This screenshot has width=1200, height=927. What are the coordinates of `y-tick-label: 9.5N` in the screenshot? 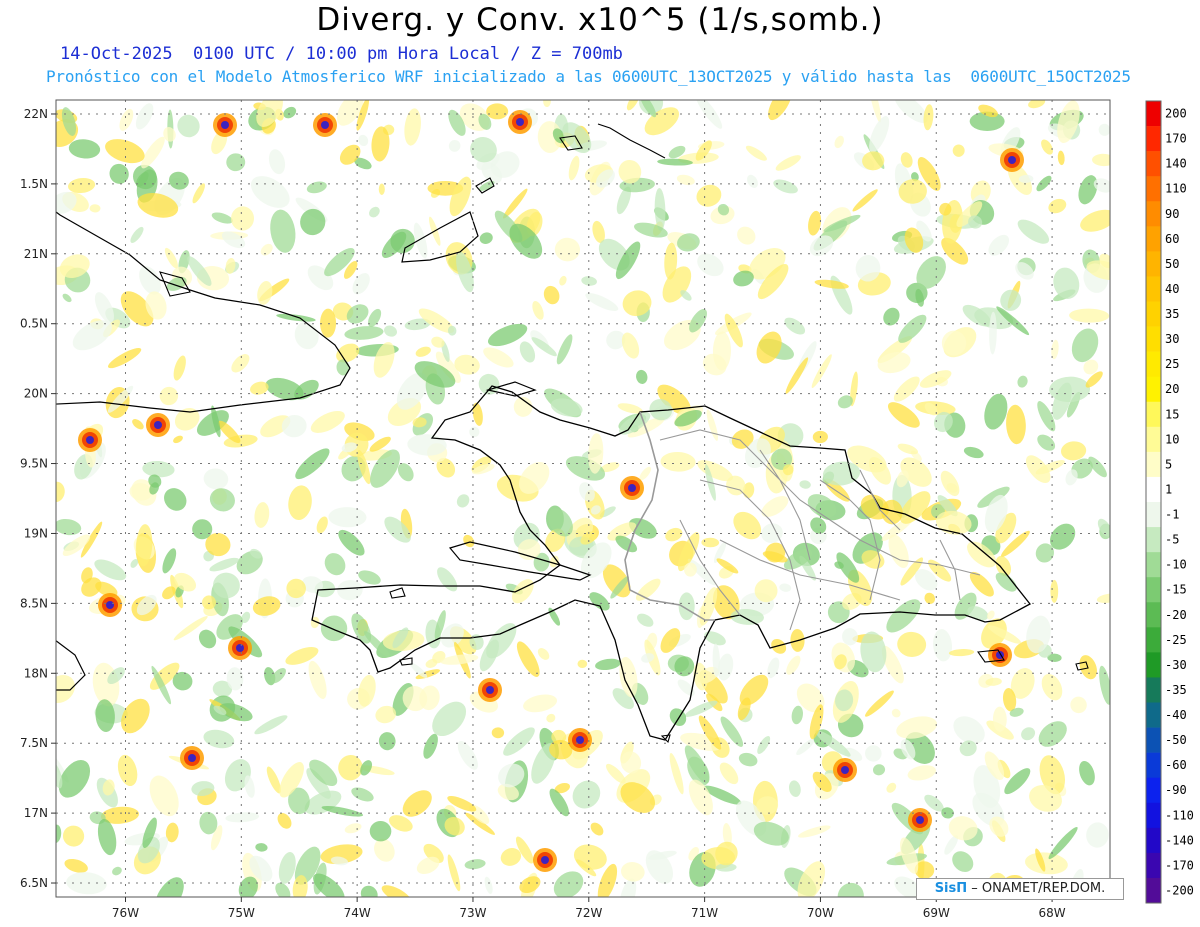 It's located at (34, 464).